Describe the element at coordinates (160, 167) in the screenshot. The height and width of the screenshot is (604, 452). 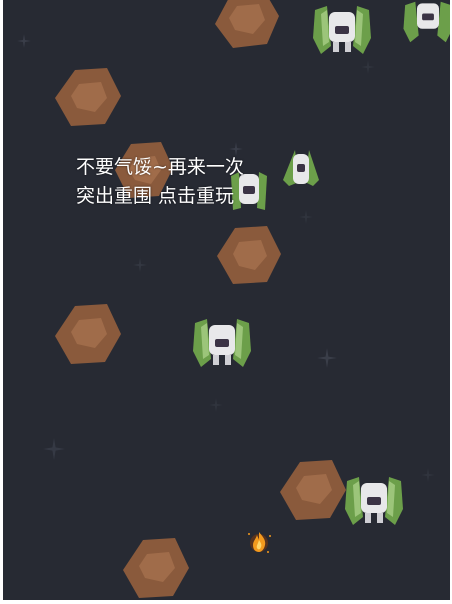
I see `encouragement-text: 不要气馁~再来一次` at that location.